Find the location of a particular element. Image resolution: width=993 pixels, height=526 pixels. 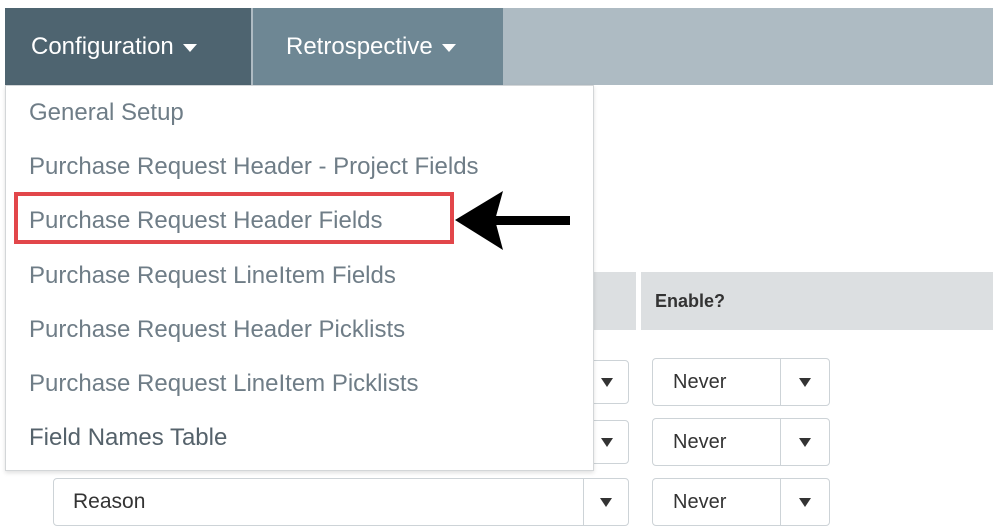

nav-tab-configuration-label: Configuration is located at coordinates (102, 46).